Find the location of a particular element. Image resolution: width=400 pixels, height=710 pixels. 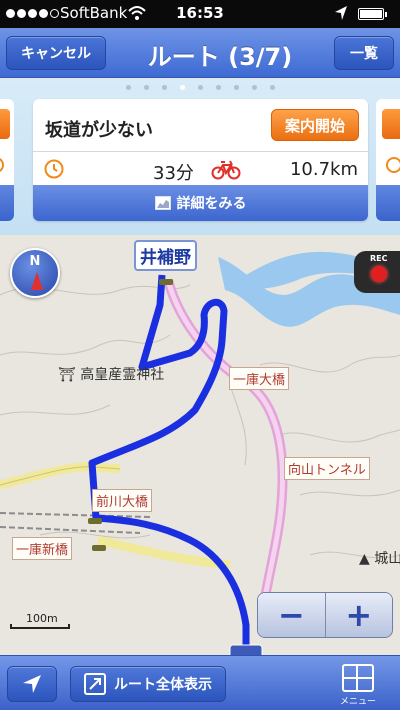

record-label: REC is located at coordinates (379, 258).